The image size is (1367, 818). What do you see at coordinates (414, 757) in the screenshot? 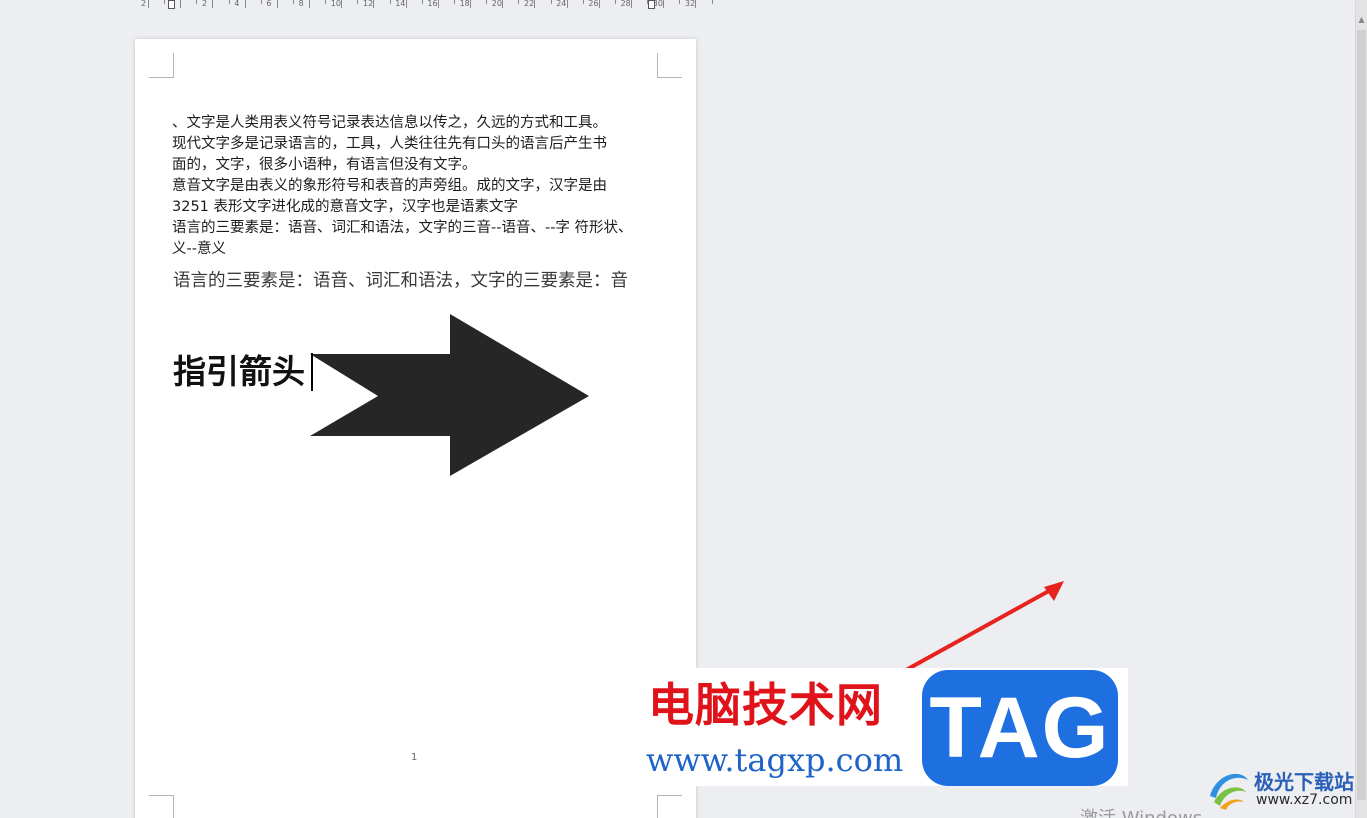
I see `page-number: 1` at bounding box center [414, 757].